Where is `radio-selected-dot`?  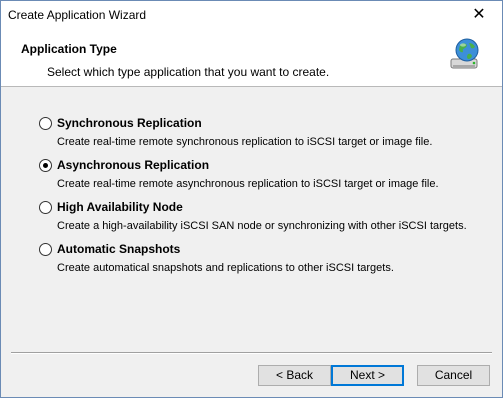
radio-selected-dot is located at coordinates (45, 165).